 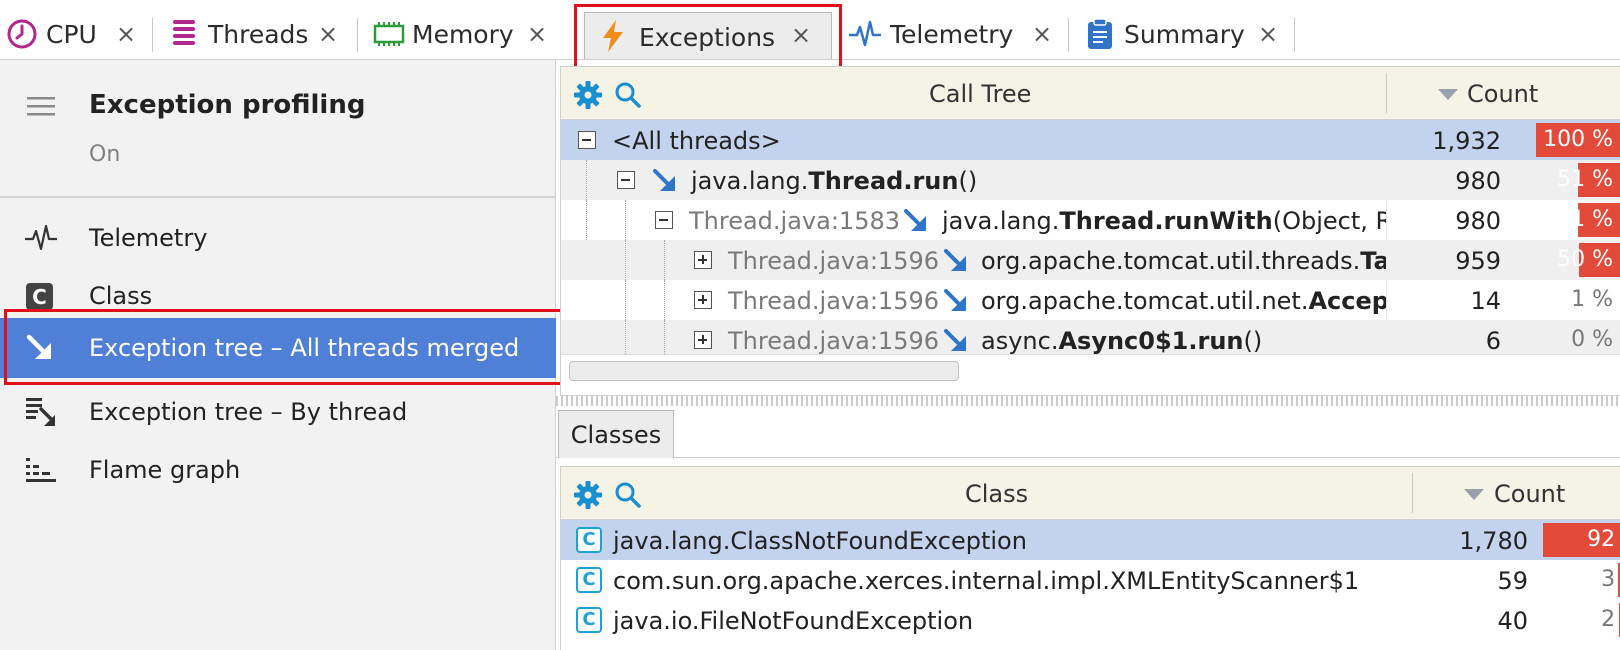 I want to click on tab-cpu: CPU ×, so click(x=71, y=34).